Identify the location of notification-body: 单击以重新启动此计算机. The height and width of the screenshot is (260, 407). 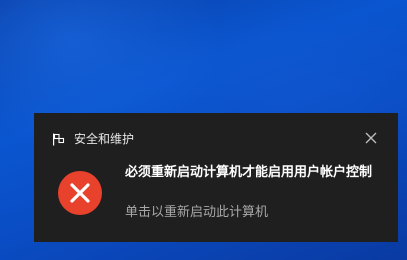
(197, 212).